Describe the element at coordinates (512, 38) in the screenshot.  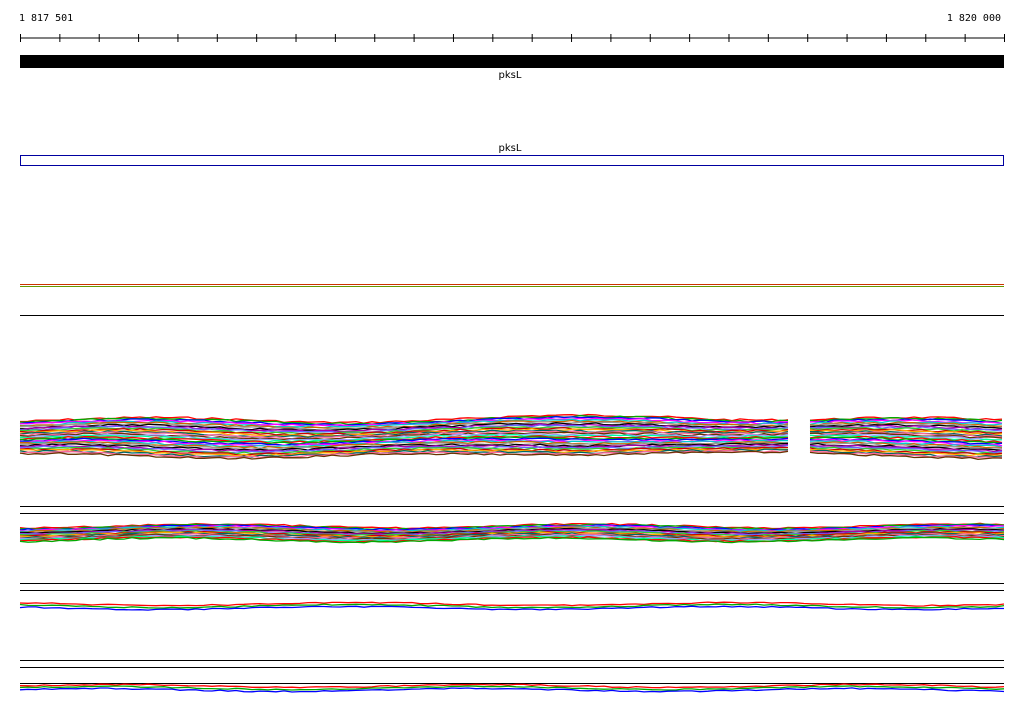
I see `ruler` at that location.